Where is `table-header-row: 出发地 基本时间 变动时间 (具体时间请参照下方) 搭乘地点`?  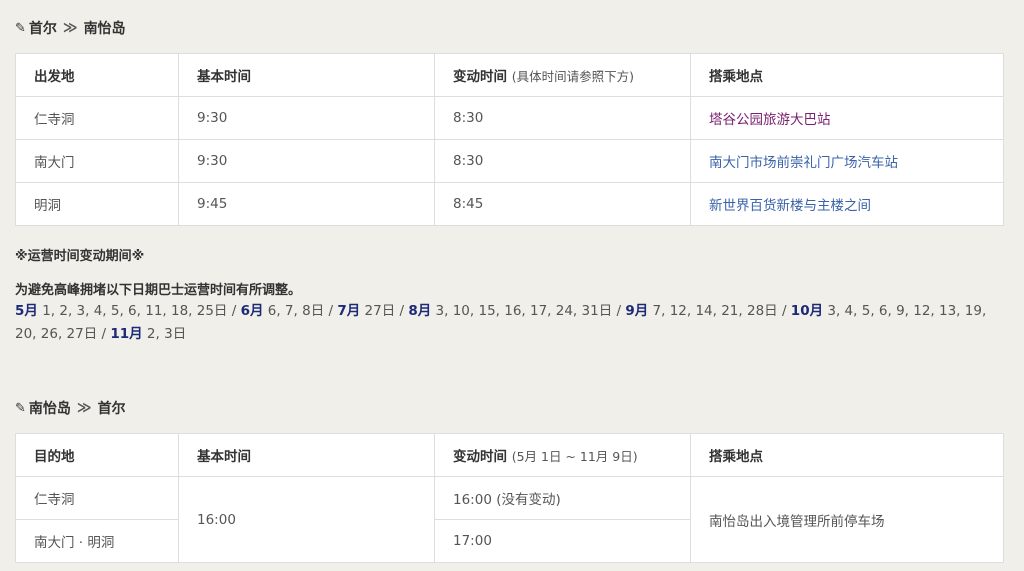 table-header-row: 出发地 基本时间 变动时间 (具体时间请参照下方) 搭乘地点 is located at coordinates (509, 75).